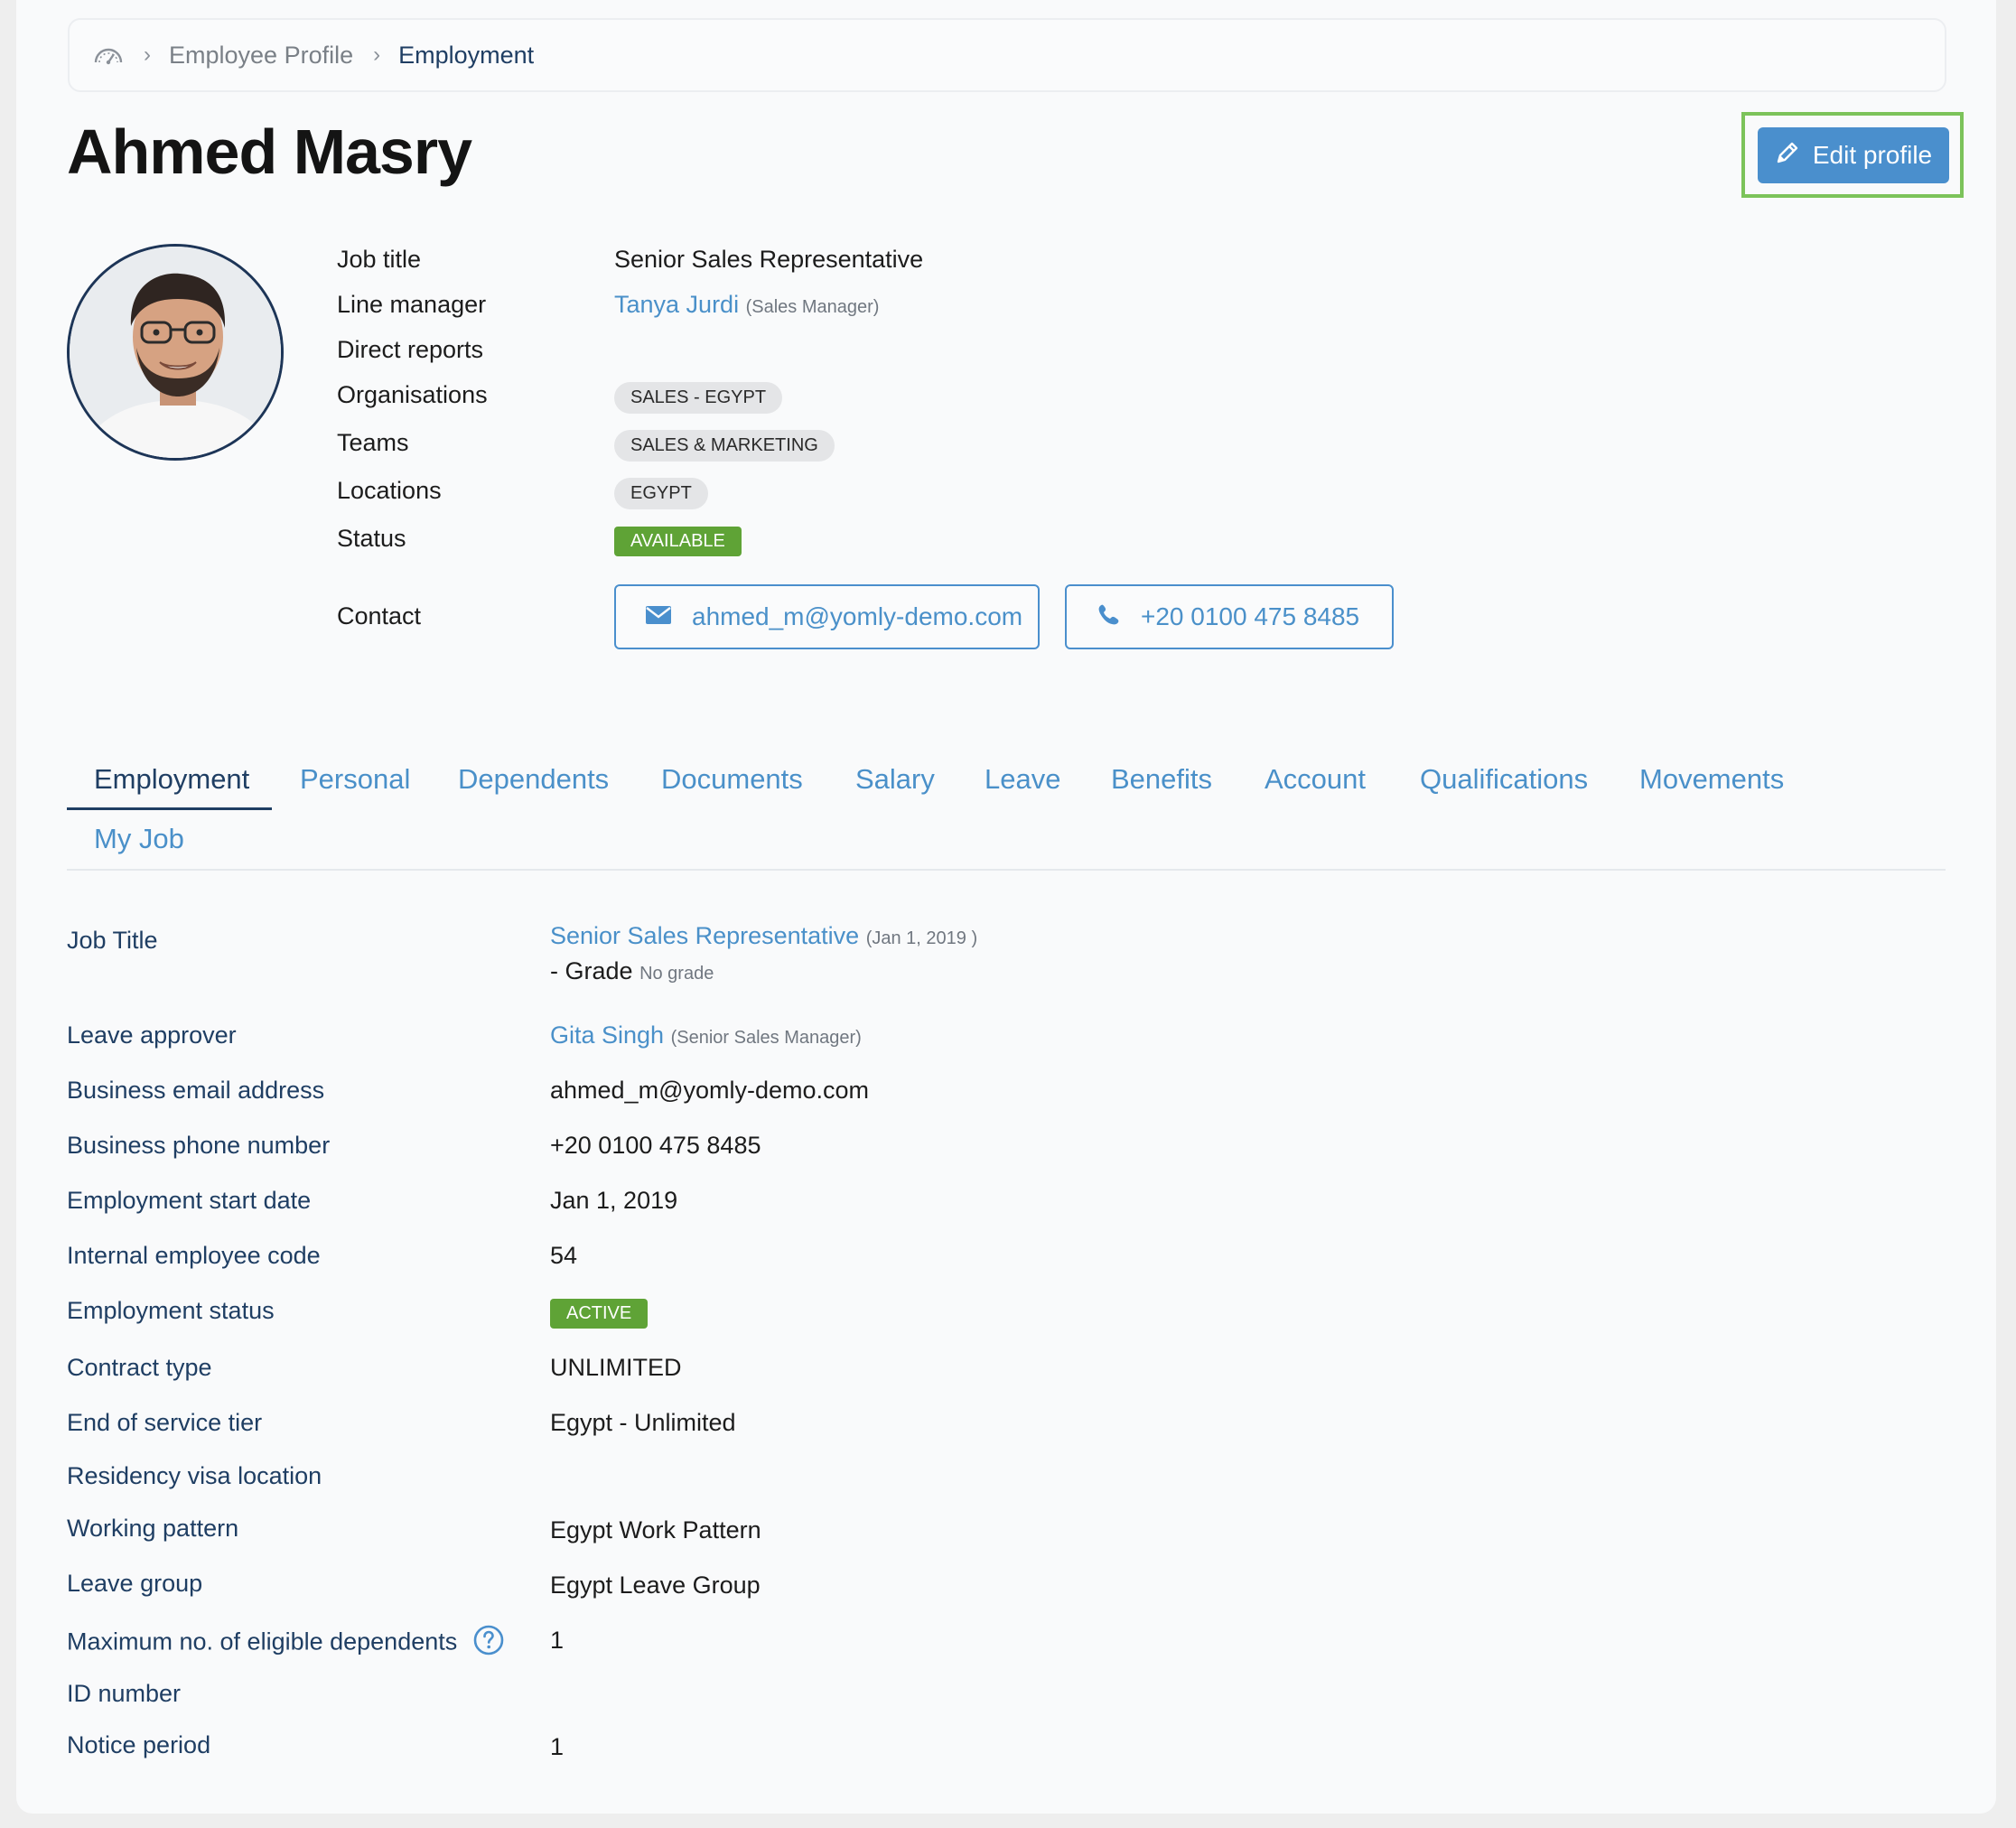 The width and height of the screenshot is (2016, 1828). What do you see at coordinates (194, 1475) in the screenshot?
I see `row-label: Residency visa location` at bounding box center [194, 1475].